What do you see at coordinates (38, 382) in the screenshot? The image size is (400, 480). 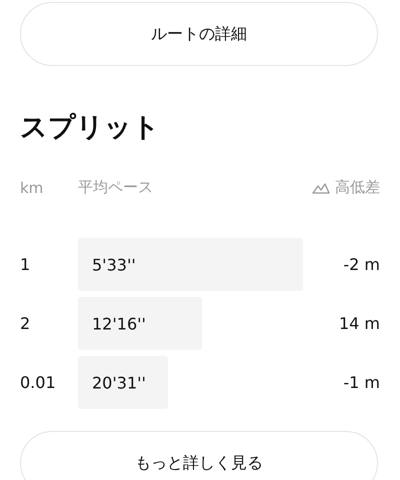 I see `split-distance: 0.01` at bounding box center [38, 382].